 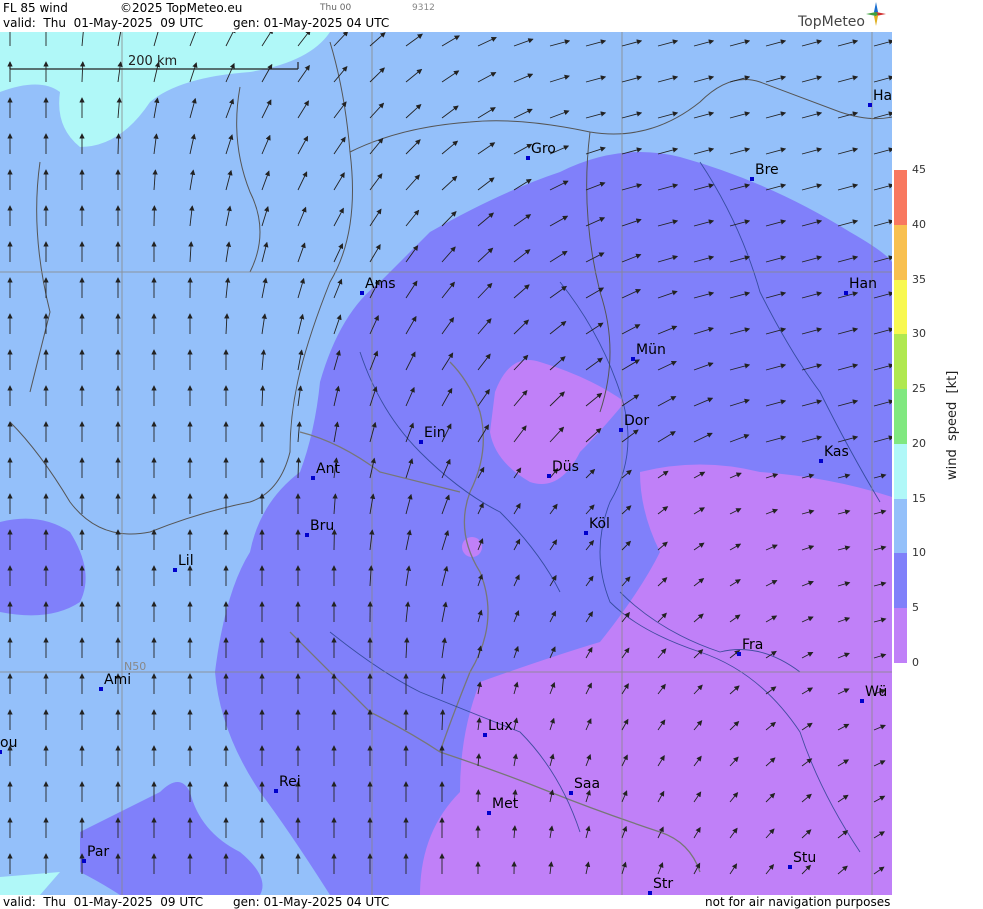 I want to click on city-label: Ami, so click(x=118, y=680).